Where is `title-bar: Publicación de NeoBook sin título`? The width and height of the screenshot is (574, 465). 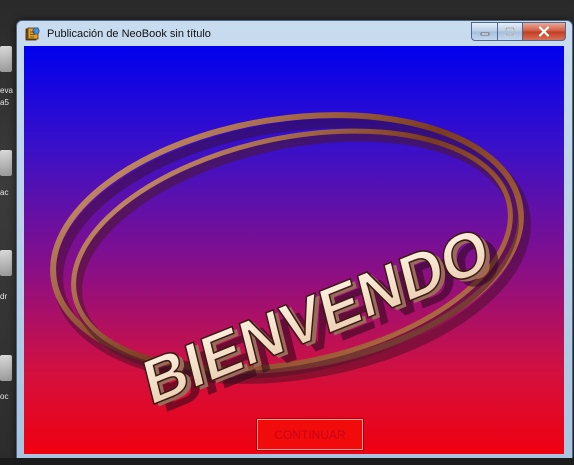
title-bar: Publicación de NeoBook sin título is located at coordinates (294, 33).